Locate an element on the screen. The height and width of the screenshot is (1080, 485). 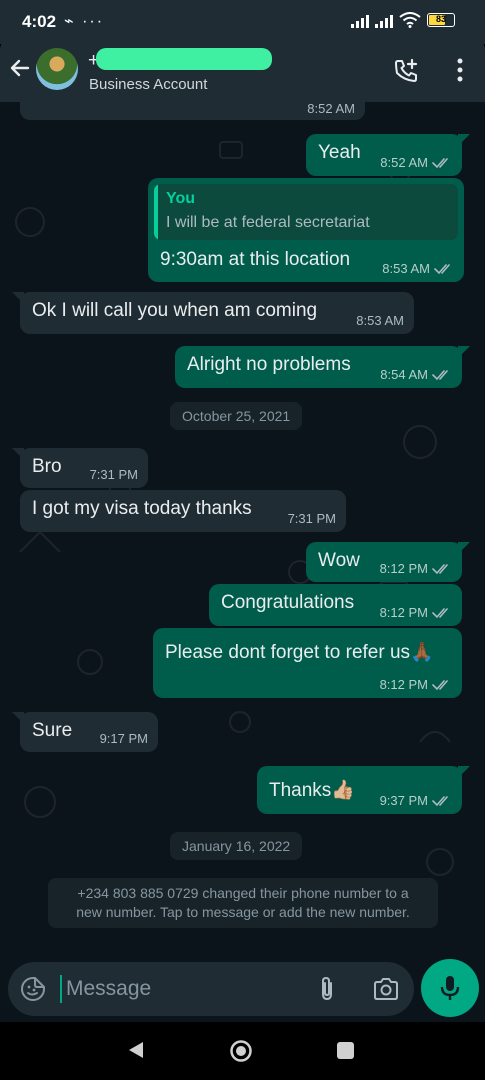
mic-button is located at coordinates (450, 988).